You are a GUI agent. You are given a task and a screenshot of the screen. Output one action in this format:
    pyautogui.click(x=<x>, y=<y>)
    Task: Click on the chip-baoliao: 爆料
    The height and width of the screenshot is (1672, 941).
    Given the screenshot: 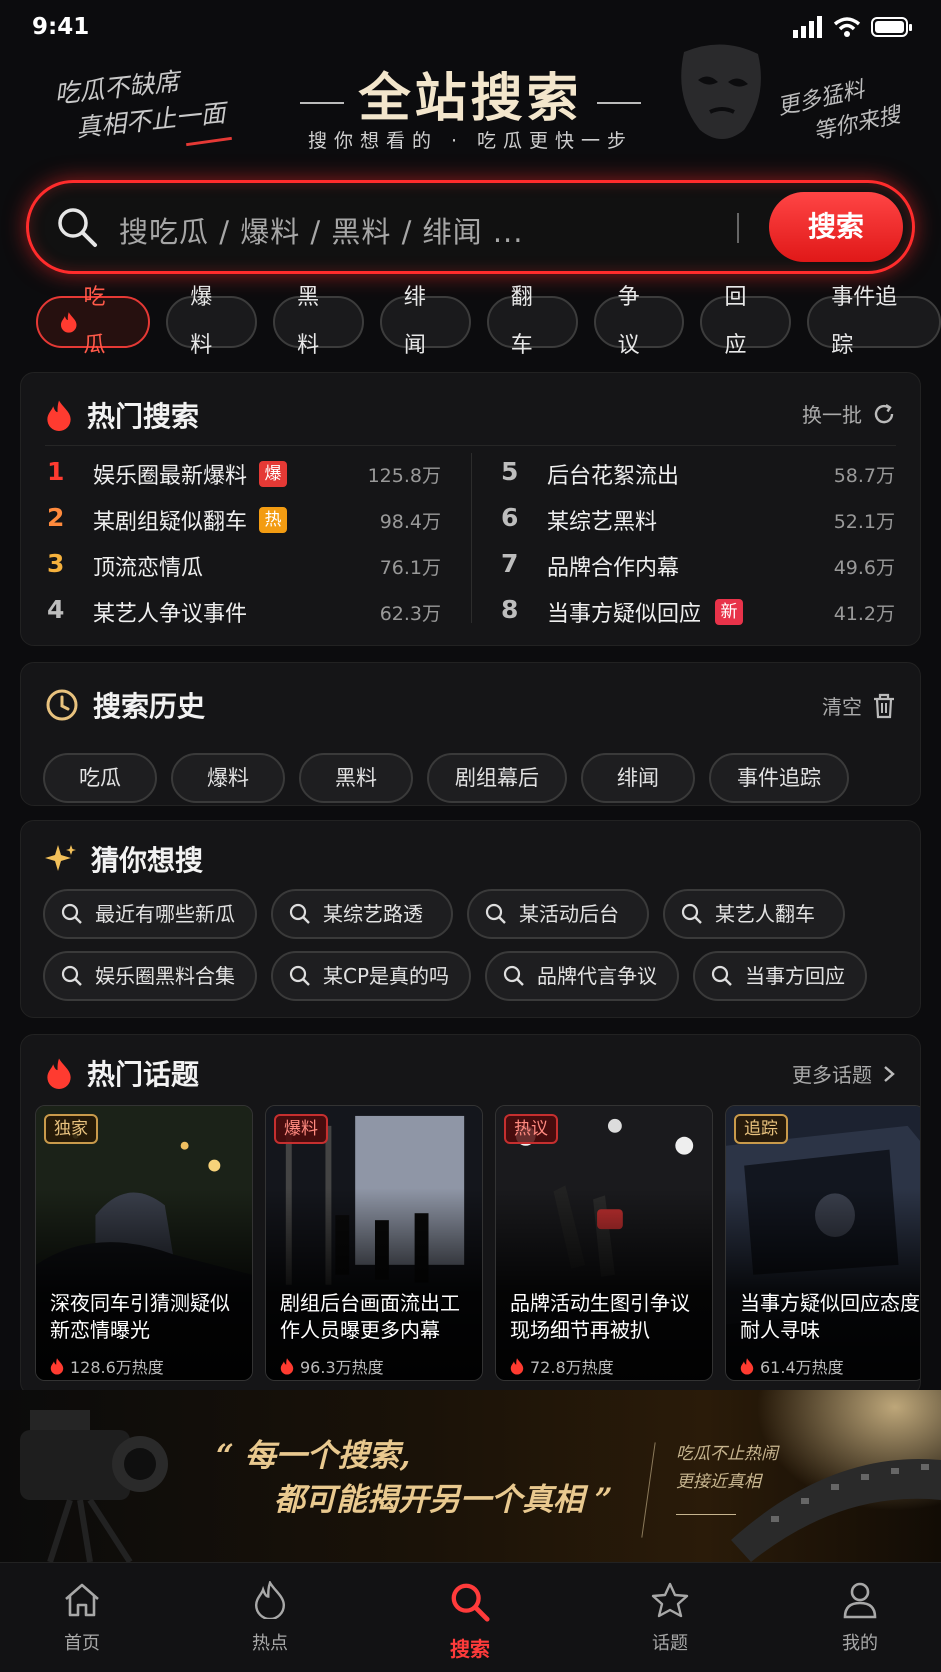 What is the action you would take?
    pyautogui.click(x=212, y=321)
    